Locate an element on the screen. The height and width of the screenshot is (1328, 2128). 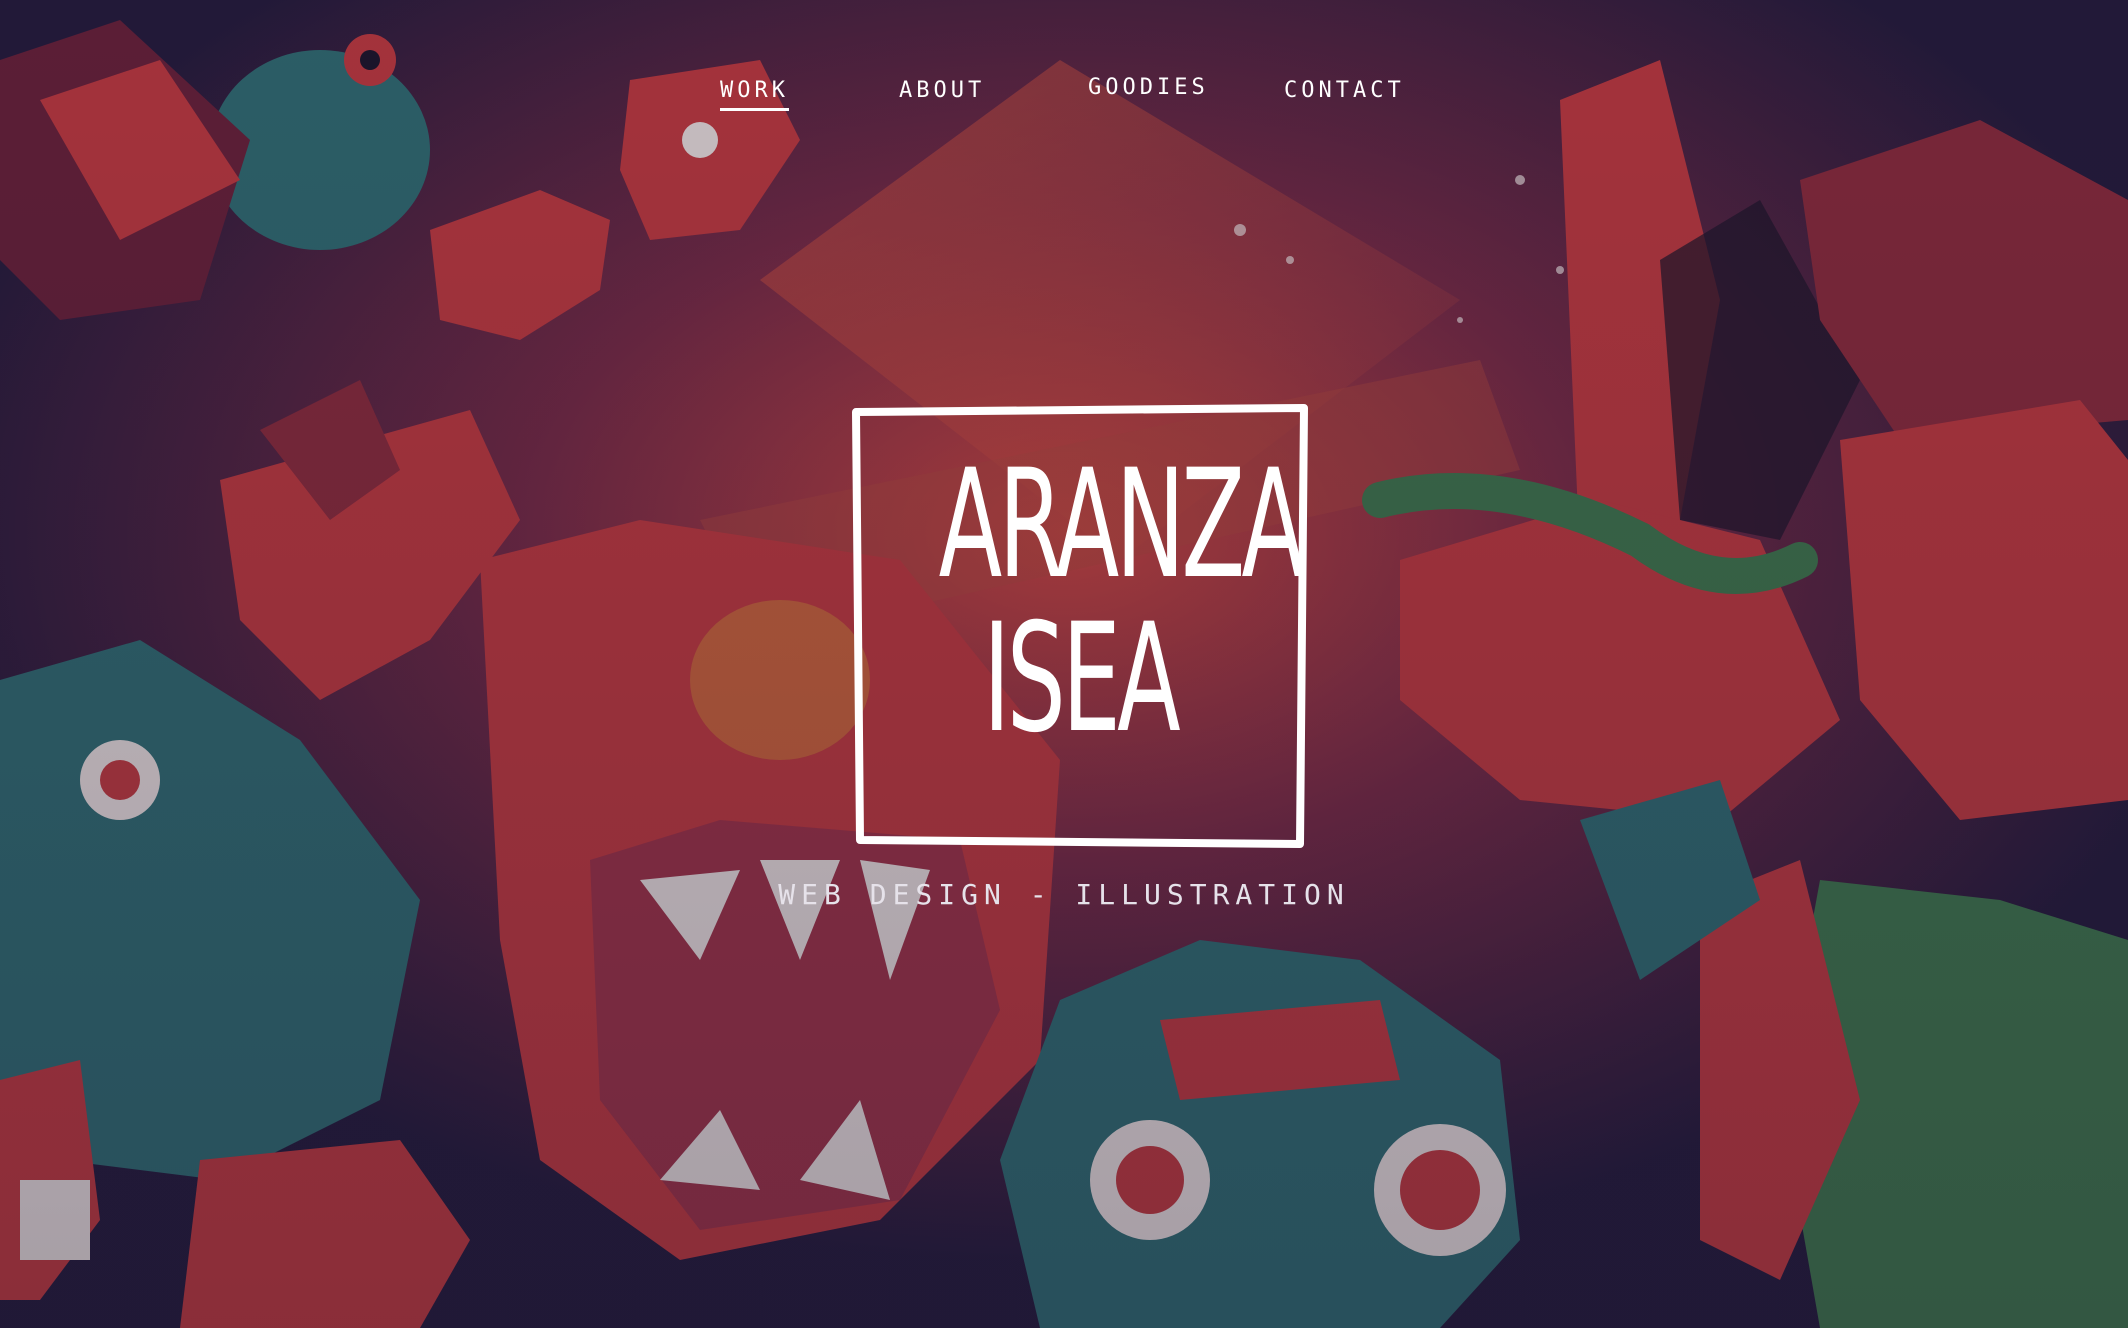
site-logo: ARANZA ISEA is located at coordinates (1080, 627).